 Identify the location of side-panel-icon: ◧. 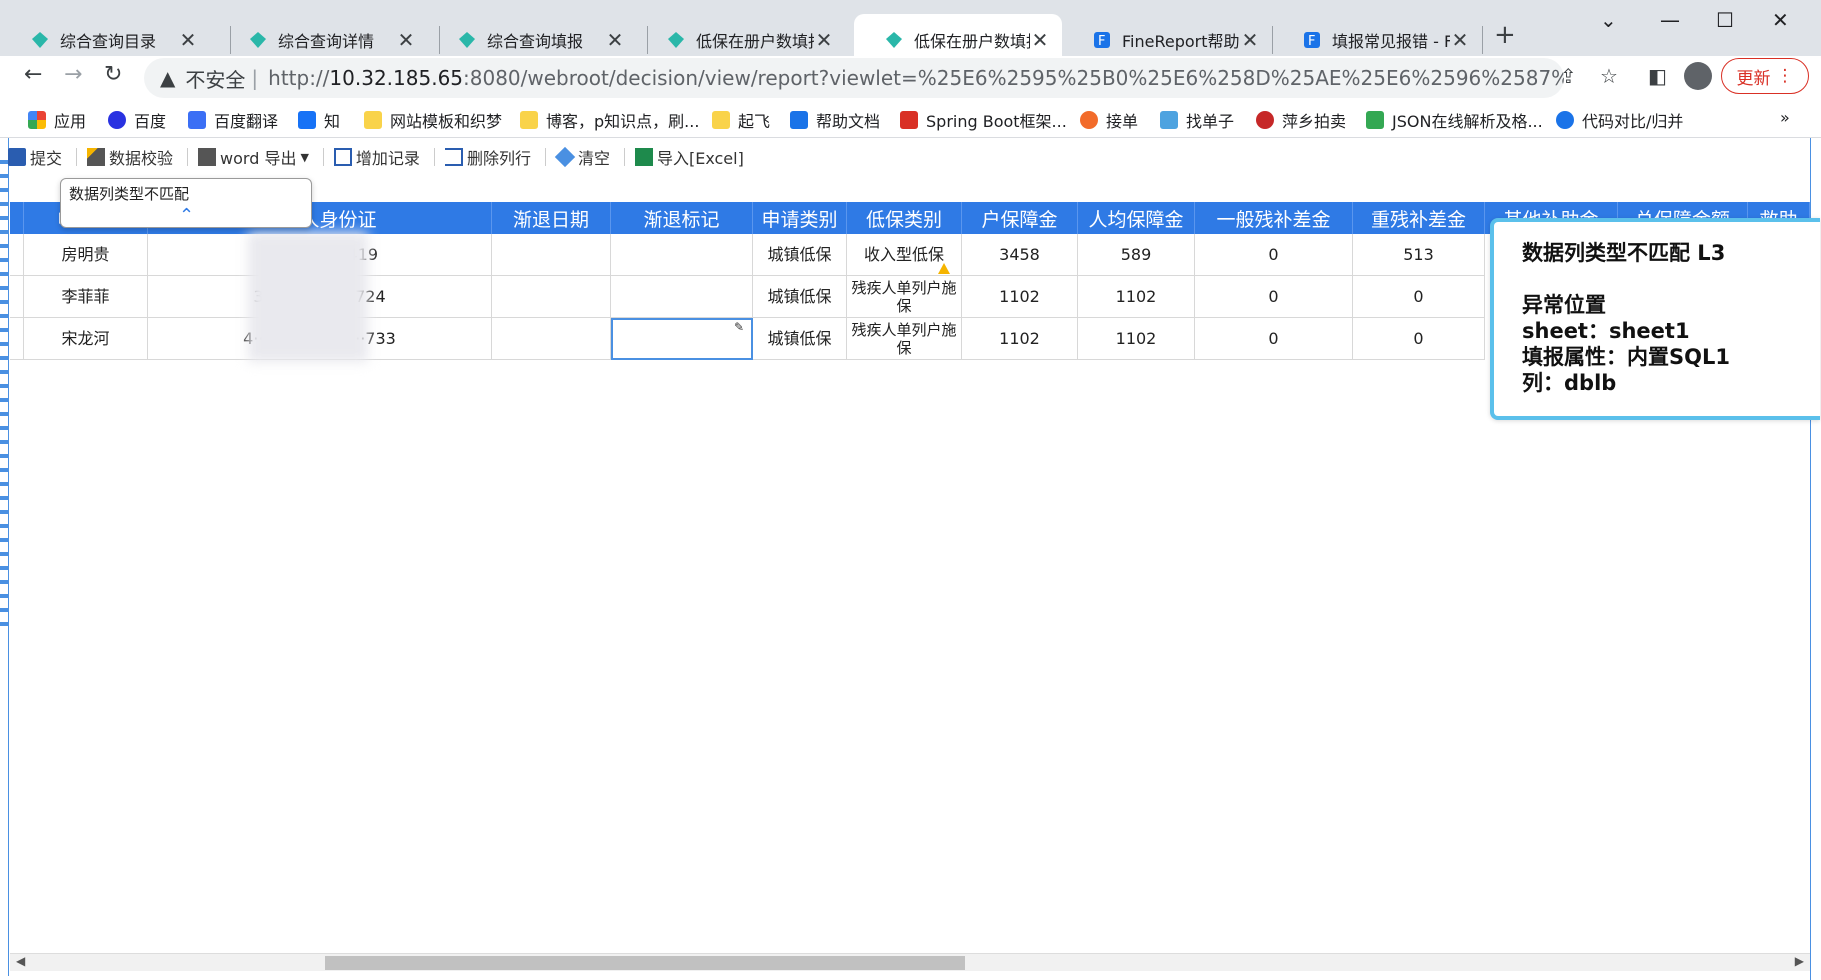
(1657, 76).